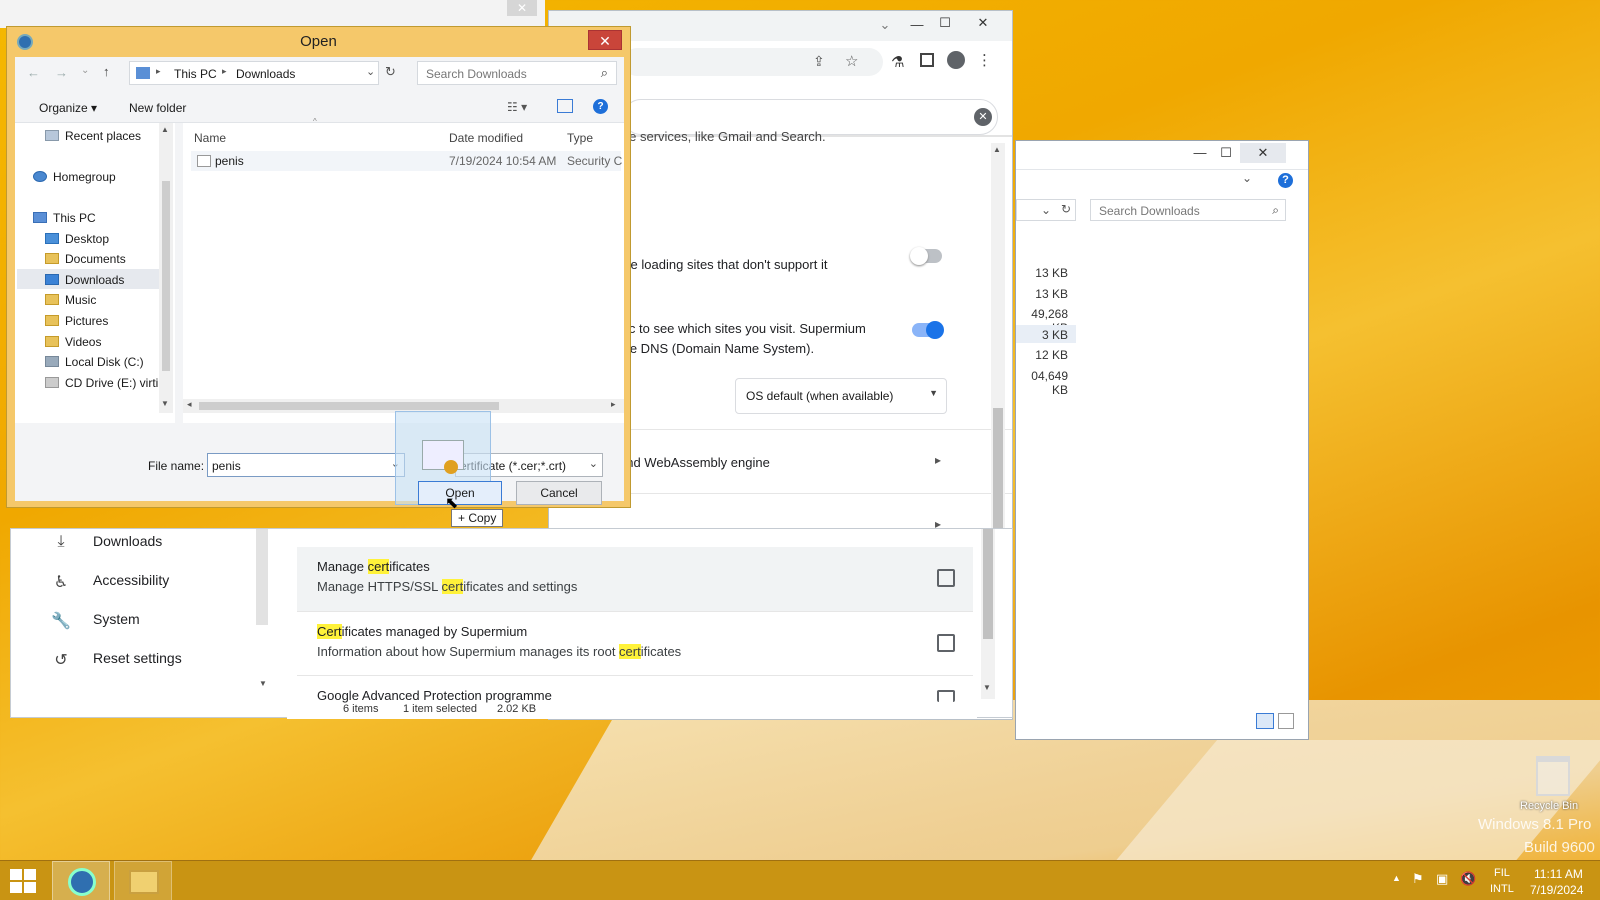  What do you see at coordinates (226, 466) in the screenshot?
I see `file-name-value: penis` at bounding box center [226, 466].